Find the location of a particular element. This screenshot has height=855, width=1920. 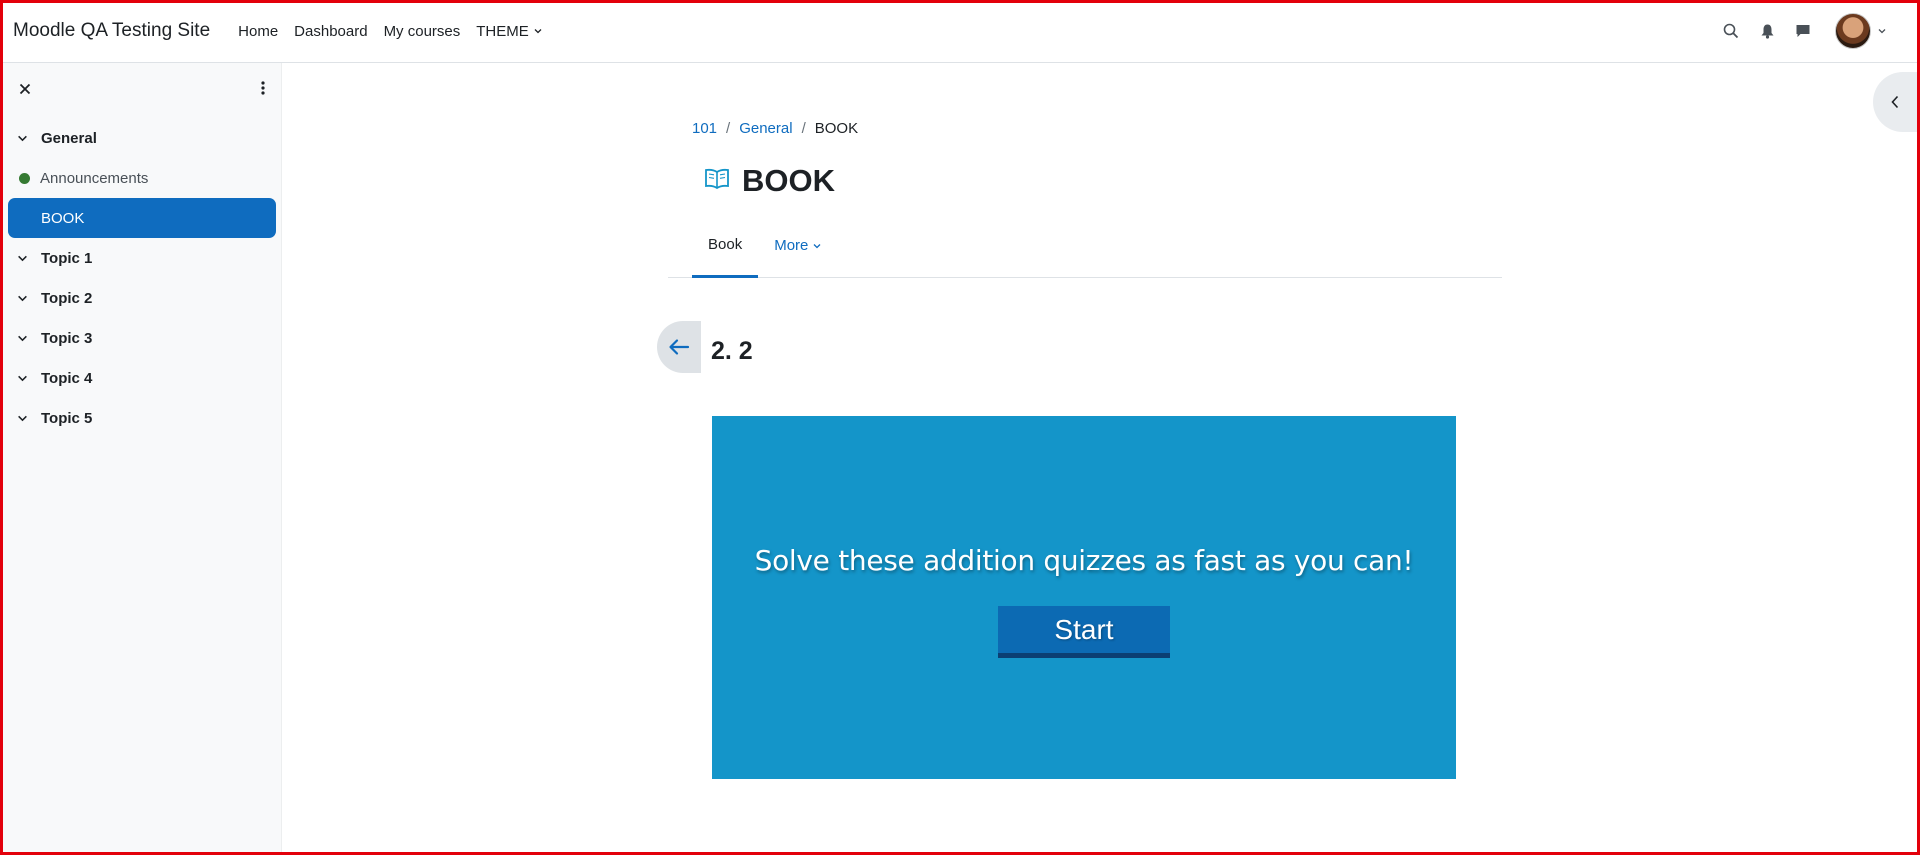

sidebar-section-topic-1: Topic 1 is located at coordinates (142, 258).